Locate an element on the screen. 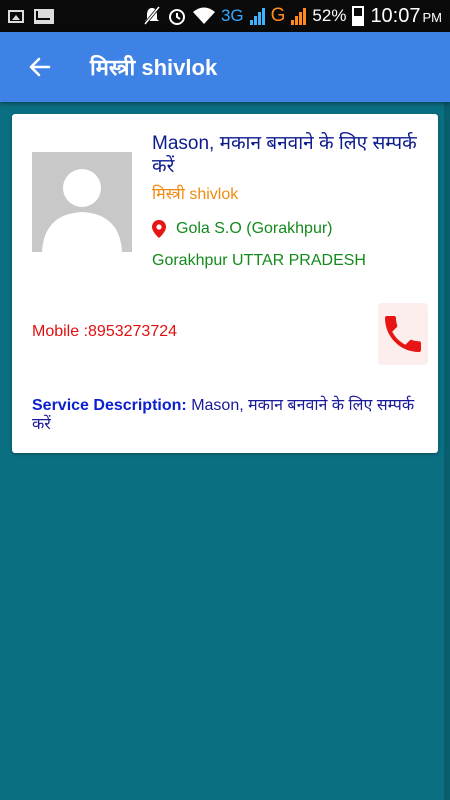 The image size is (450, 800). call-button is located at coordinates (403, 334).